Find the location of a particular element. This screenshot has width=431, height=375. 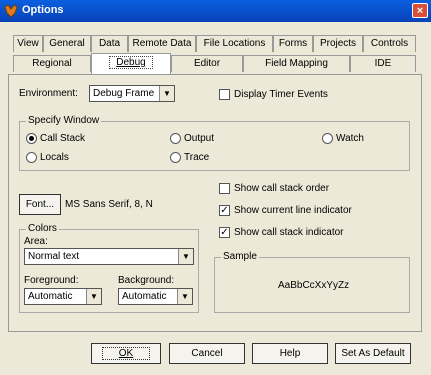

area-value: Normal text is located at coordinates (54, 256).